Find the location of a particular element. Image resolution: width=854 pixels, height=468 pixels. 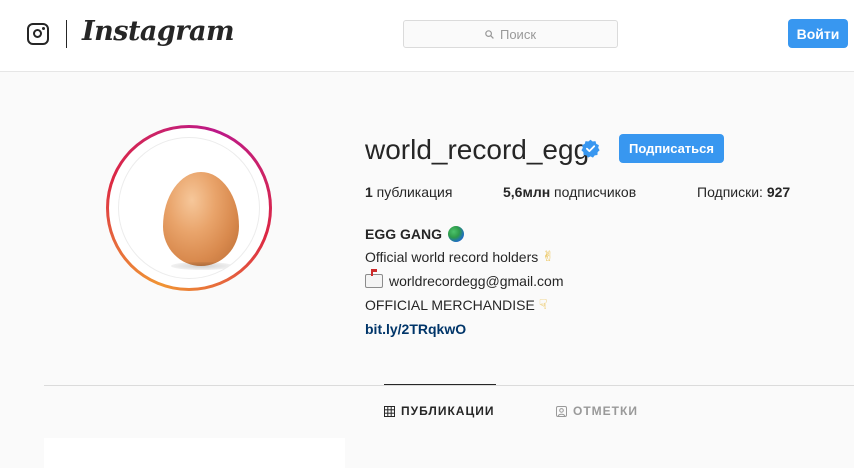

login-button: Войти is located at coordinates (818, 33).